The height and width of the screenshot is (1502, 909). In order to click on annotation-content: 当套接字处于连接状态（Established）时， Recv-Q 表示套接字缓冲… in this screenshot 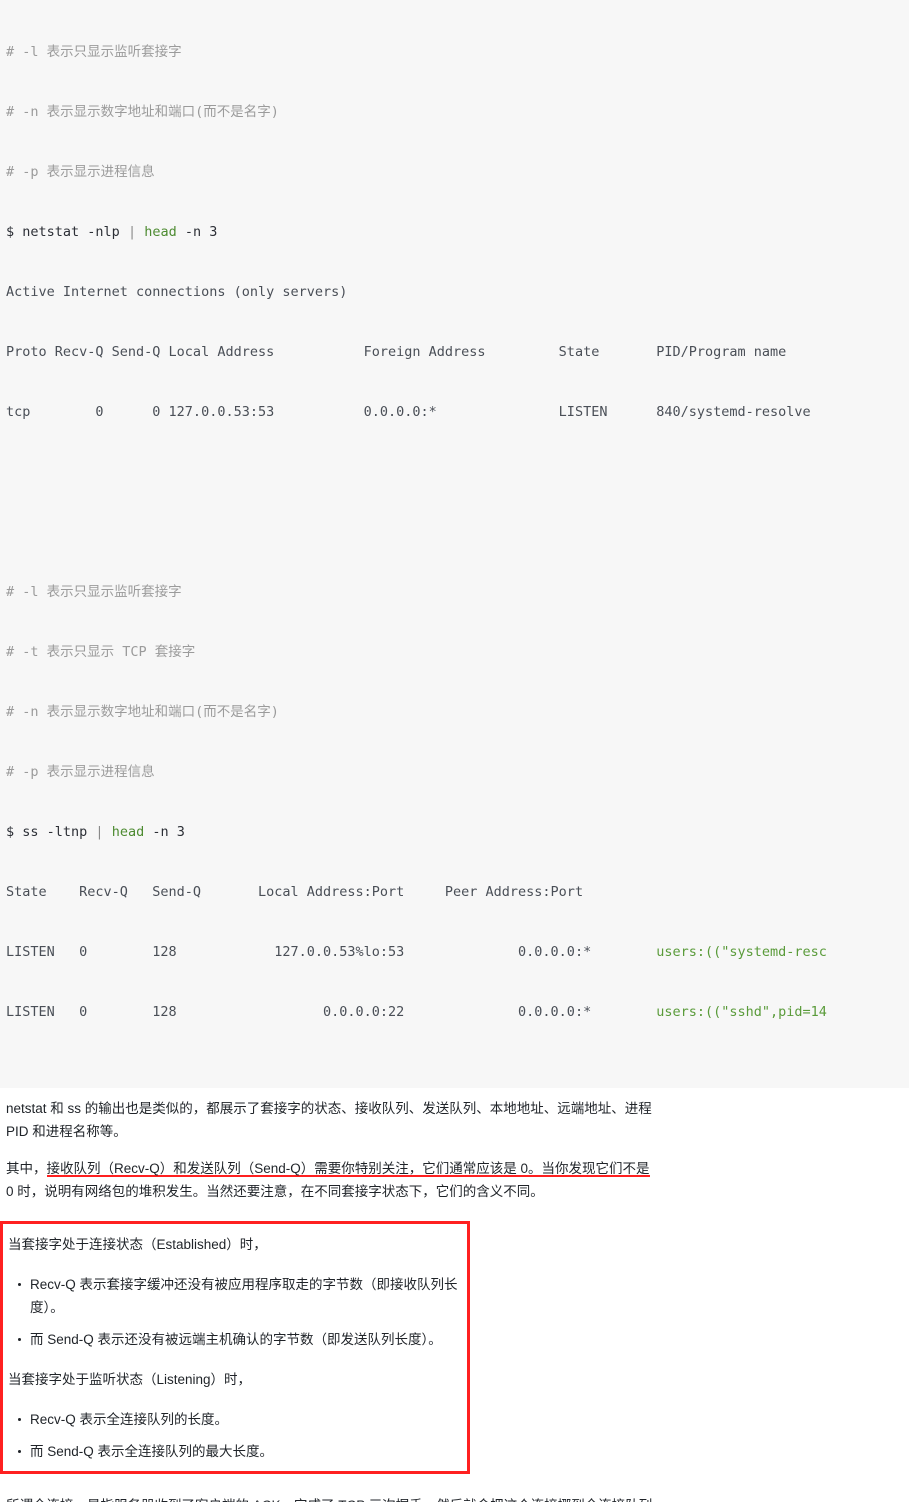, I will do `click(236, 1348)`.